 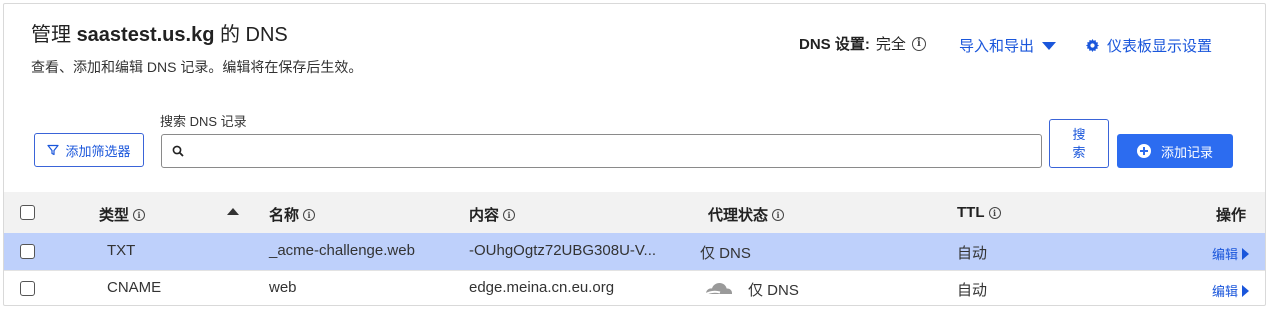 What do you see at coordinates (342, 250) in the screenshot?
I see `record-name: _acme-challenge.web` at bounding box center [342, 250].